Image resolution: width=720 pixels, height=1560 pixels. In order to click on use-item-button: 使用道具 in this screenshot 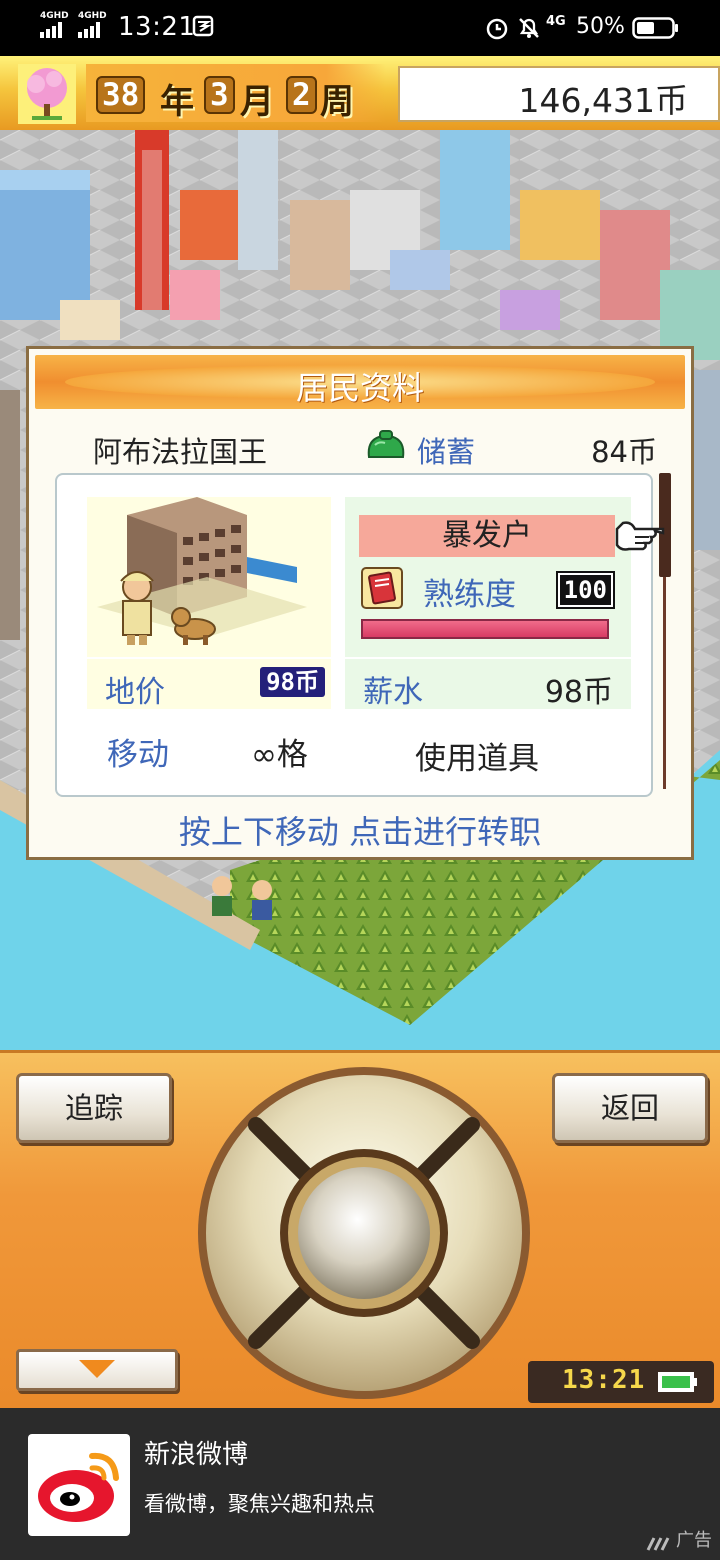, I will do `click(477, 755)`.